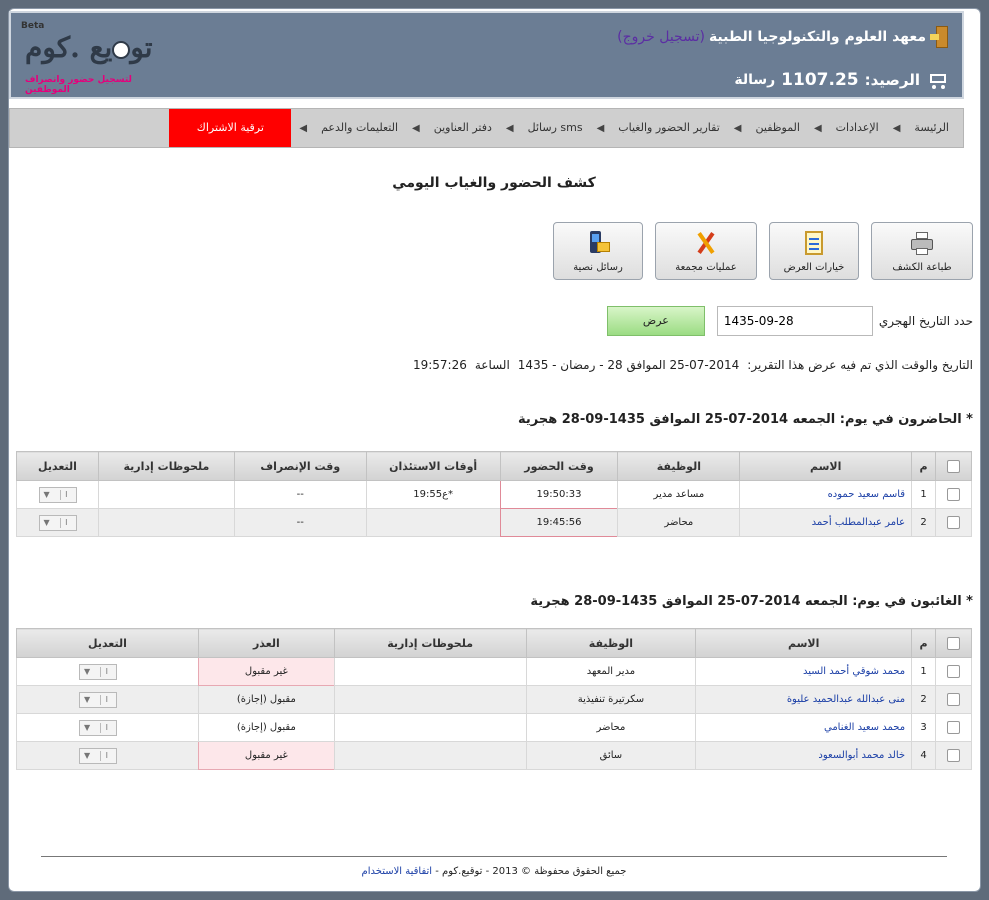 The height and width of the screenshot is (900, 989). I want to click on report-time-value: 19:57:26, so click(439, 365).